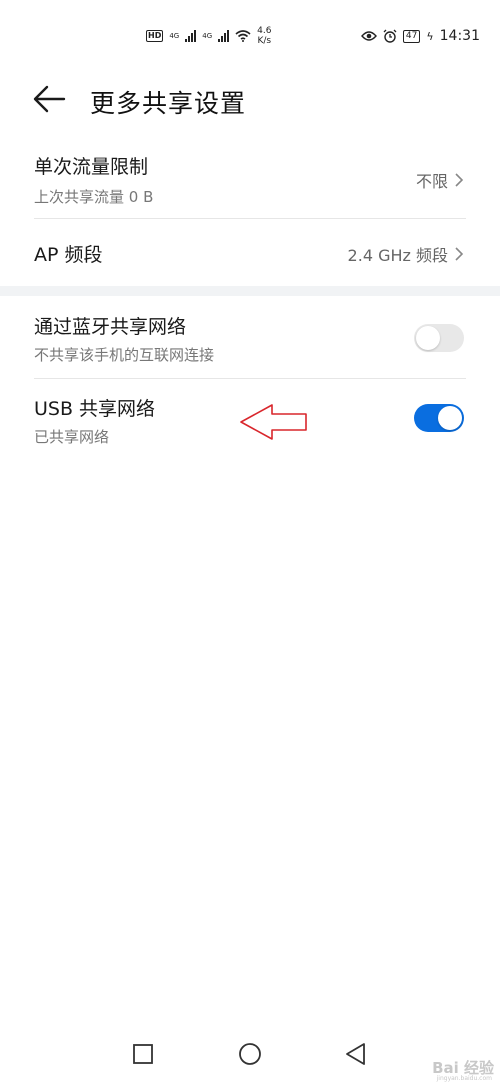 The width and height of the screenshot is (500, 1084). I want to click on charging-icon: ϟ, so click(430, 36).